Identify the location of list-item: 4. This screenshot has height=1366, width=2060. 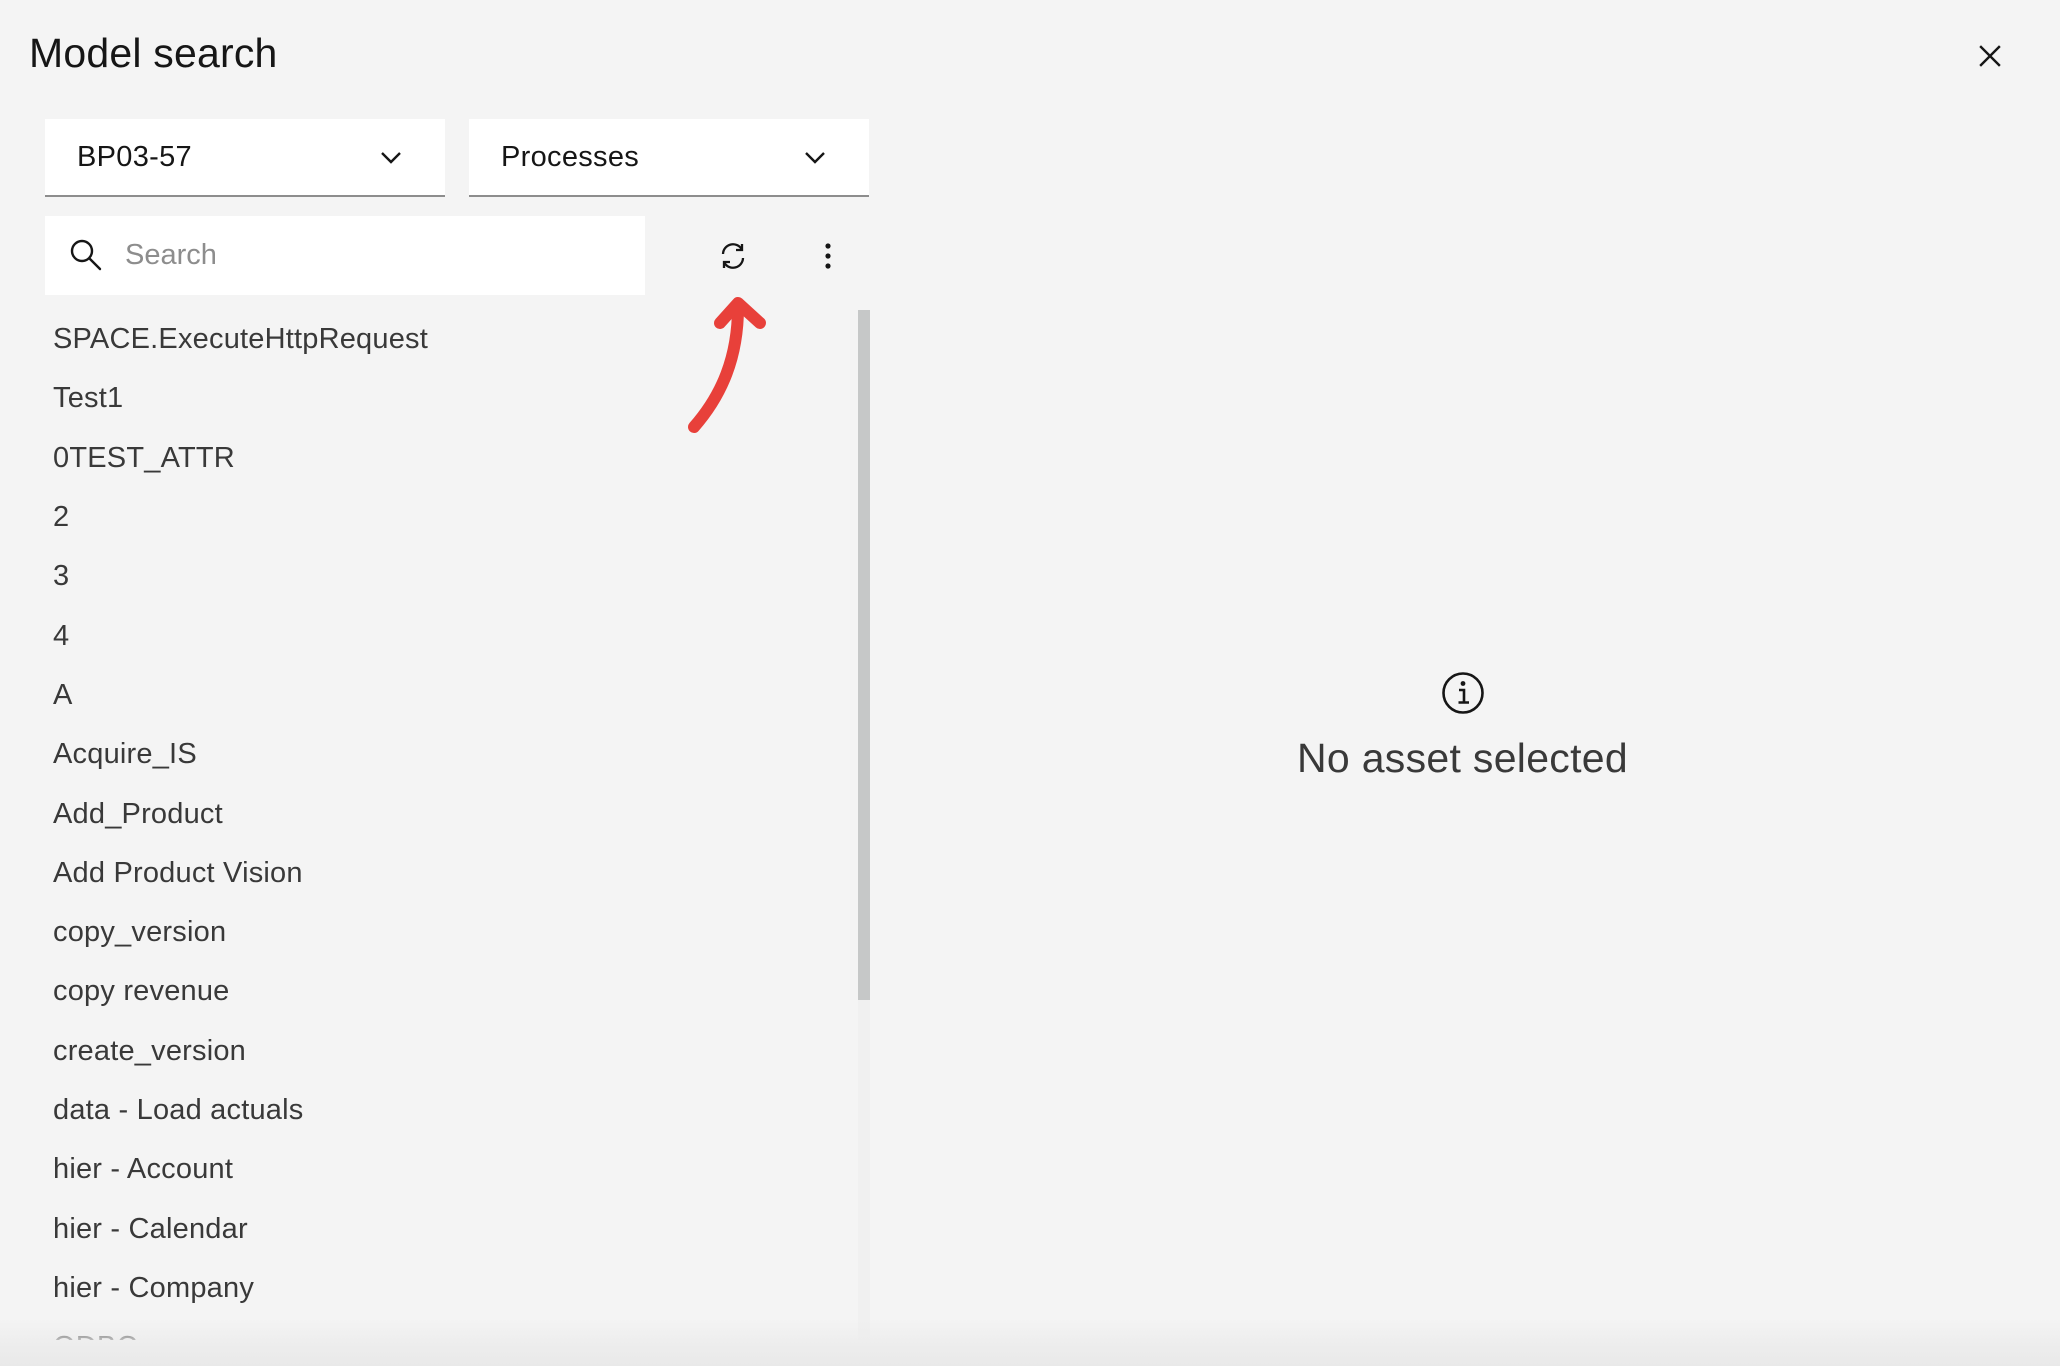
(457, 635).